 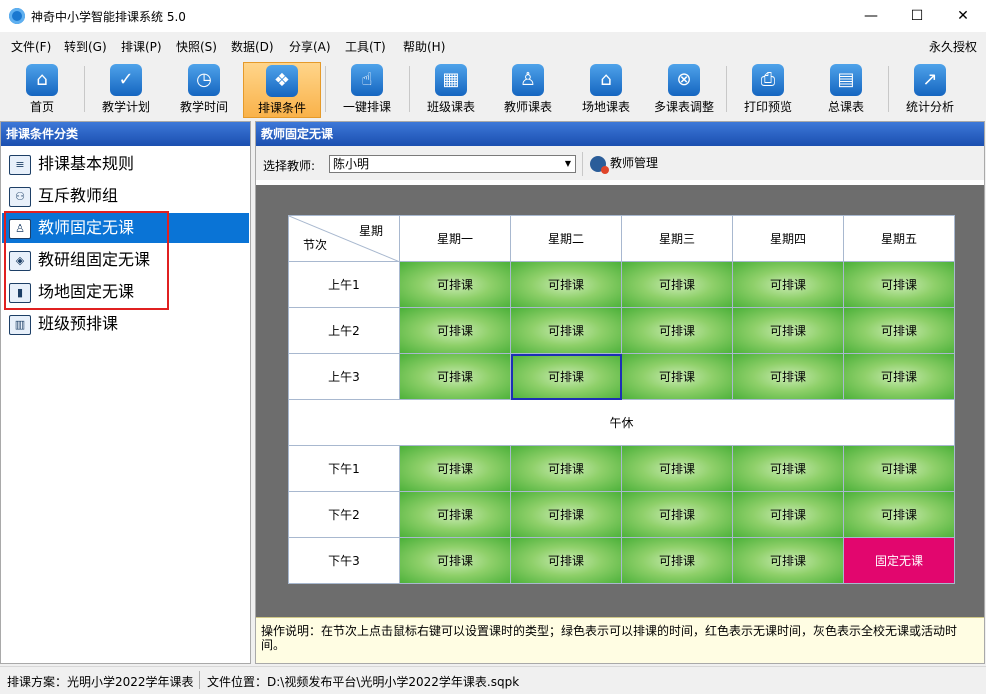 What do you see at coordinates (624, 164) in the screenshot?
I see `teacher-manage-button: 教师管理` at bounding box center [624, 164].